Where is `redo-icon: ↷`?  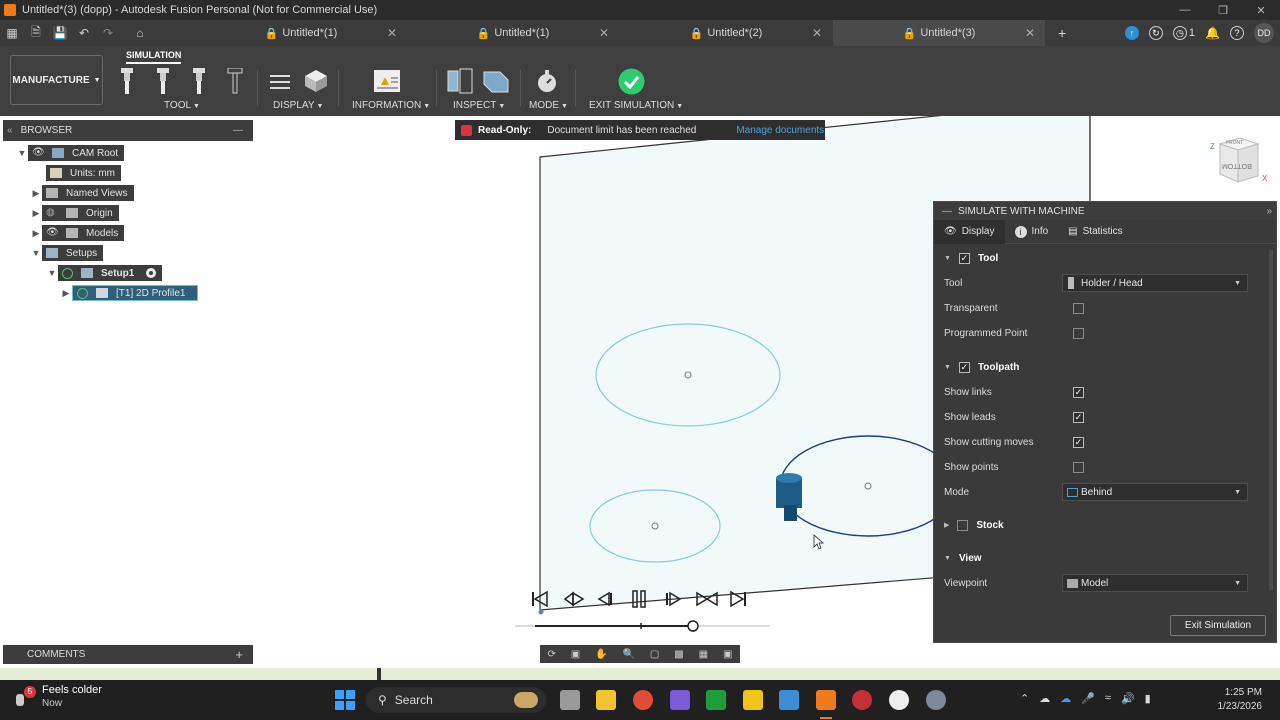 redo-icon: ↷ is located at coordinates (108, 33).